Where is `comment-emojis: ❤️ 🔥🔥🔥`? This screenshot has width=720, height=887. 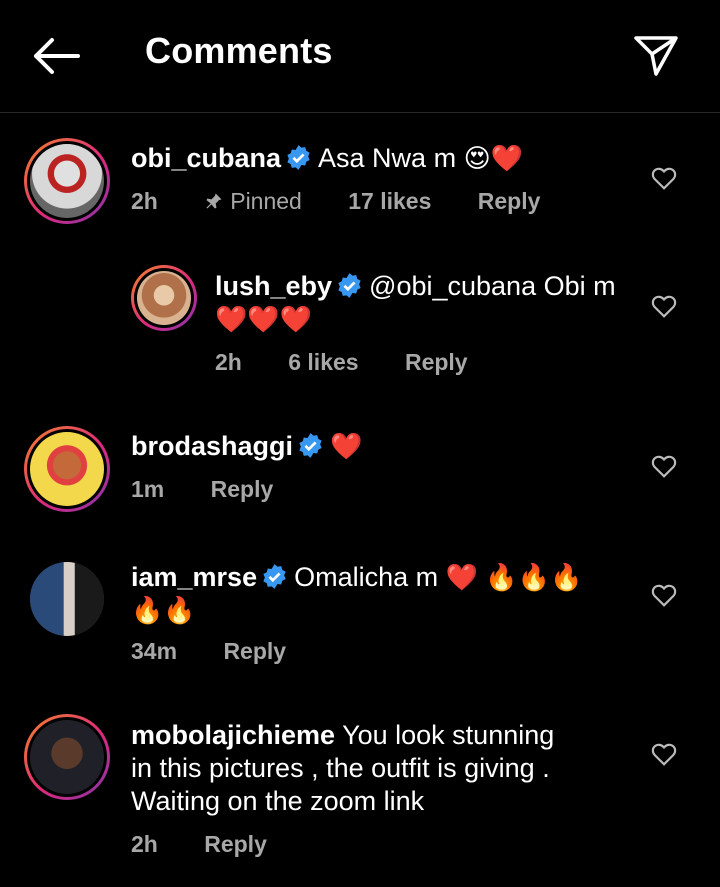
comment-emojis: ❤️ 🔥🔥🔥 is located at coordinates (514, 577).